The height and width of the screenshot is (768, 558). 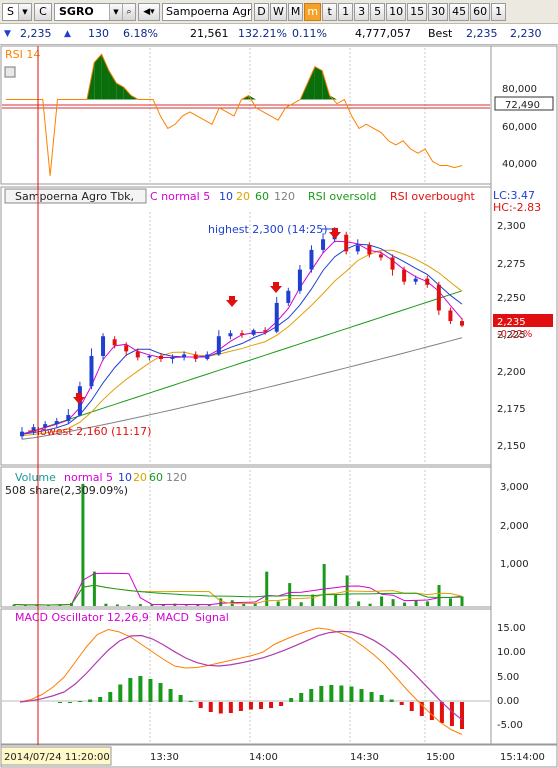 What do you see at coordinates (417, 11) in the screenshot?
I see `period-button-15: 15` at bounding box center [417, 11].